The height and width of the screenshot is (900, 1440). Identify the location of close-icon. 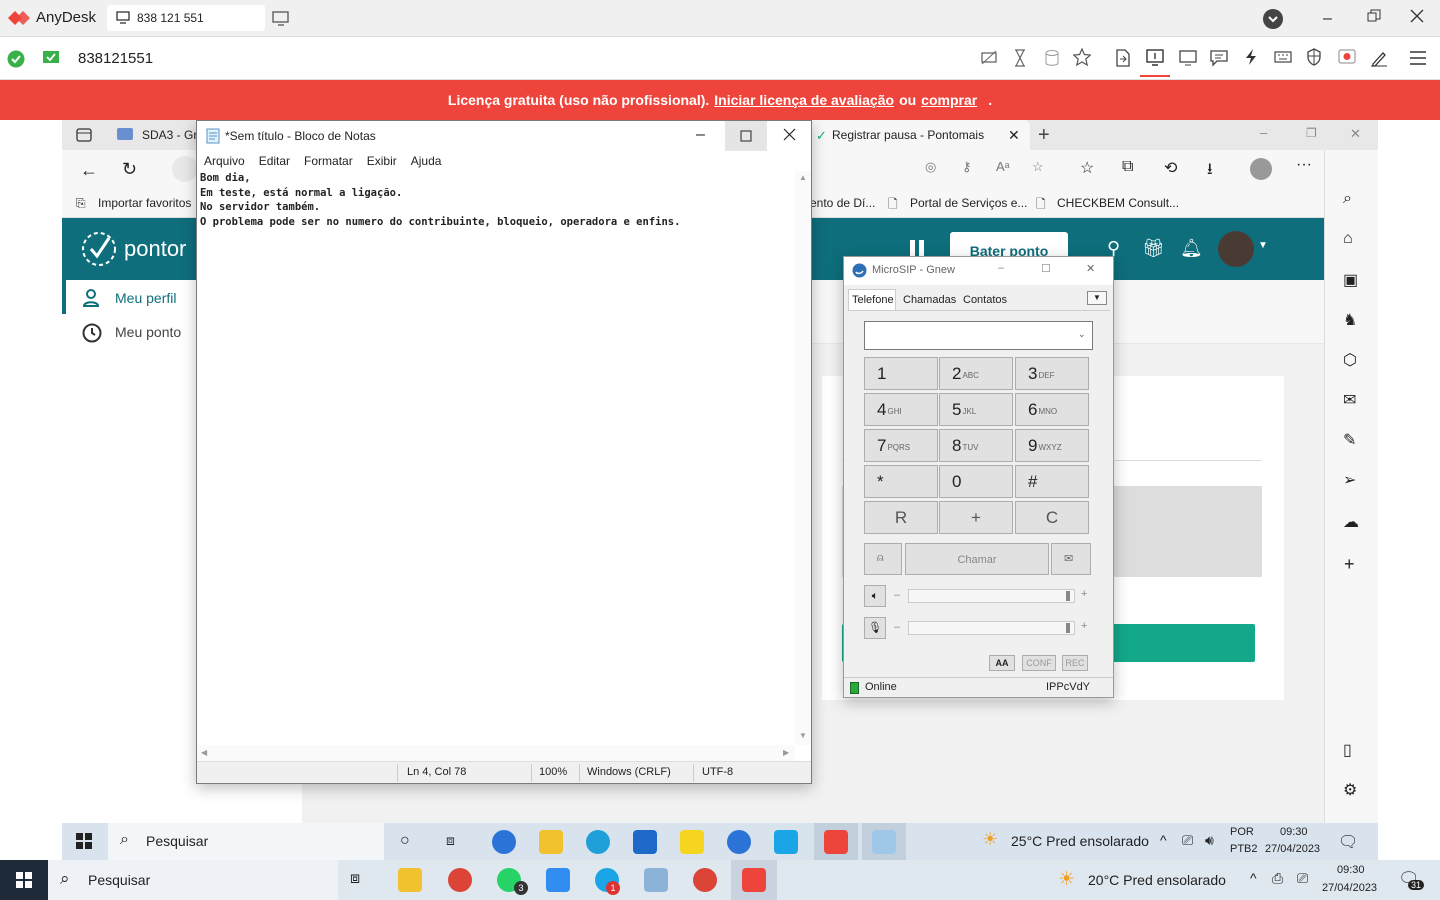
(1417, 16).